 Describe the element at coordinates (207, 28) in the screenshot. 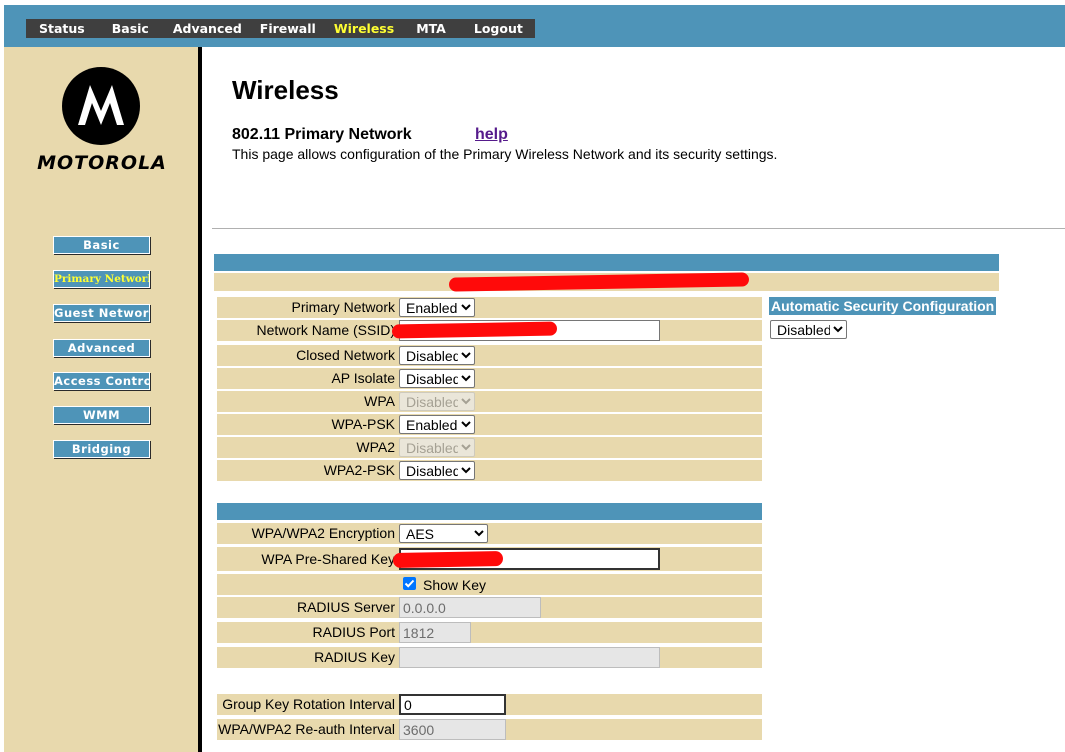

I see `nav-advanced: Advanced` at that location.